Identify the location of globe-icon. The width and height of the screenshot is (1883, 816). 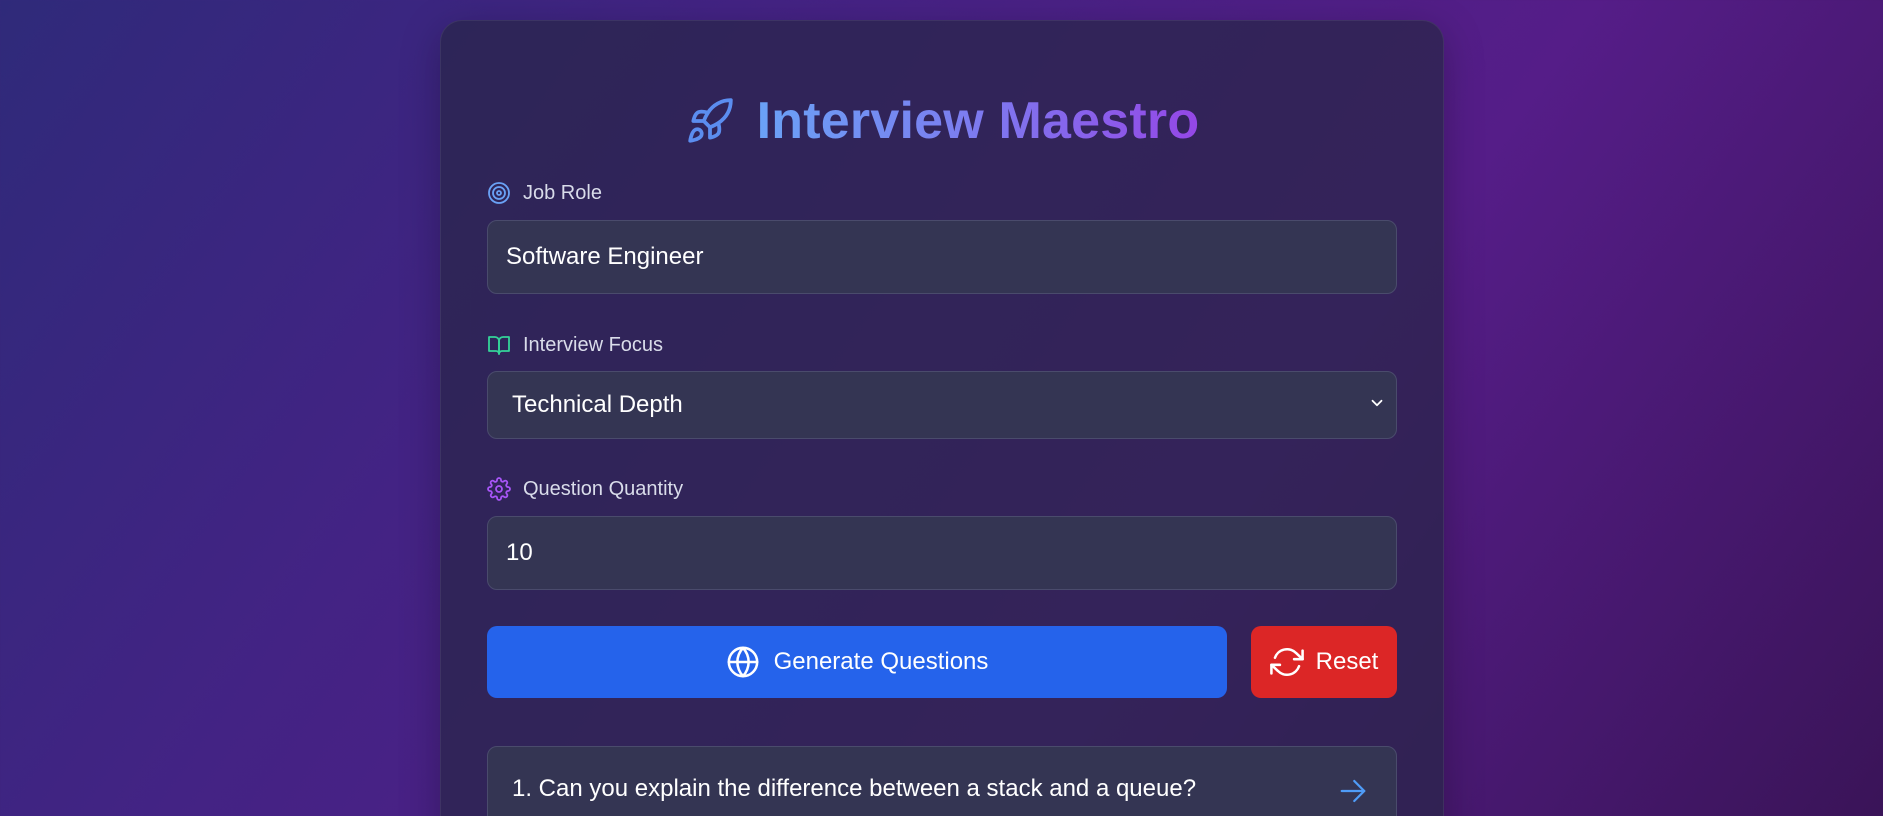
(743, 662).